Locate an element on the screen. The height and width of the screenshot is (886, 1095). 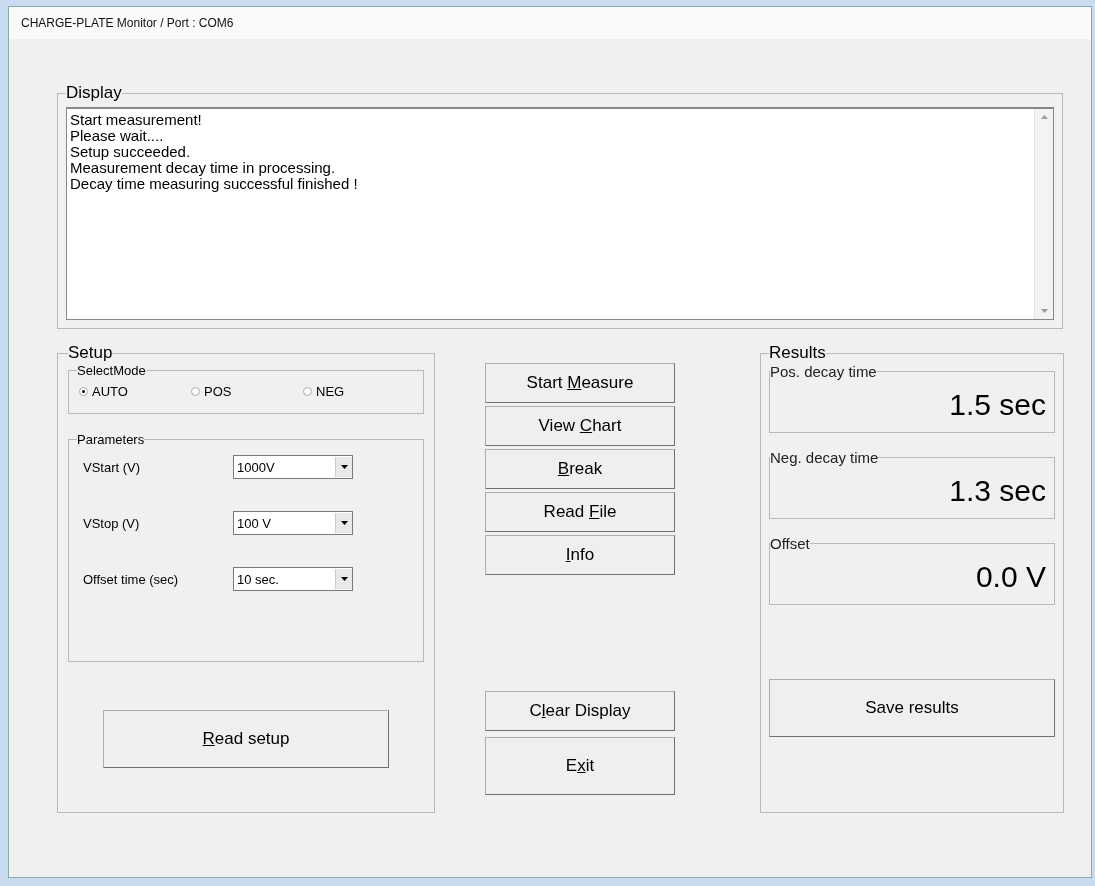
action-button: Start Measure is located at coordinates (580, 383).